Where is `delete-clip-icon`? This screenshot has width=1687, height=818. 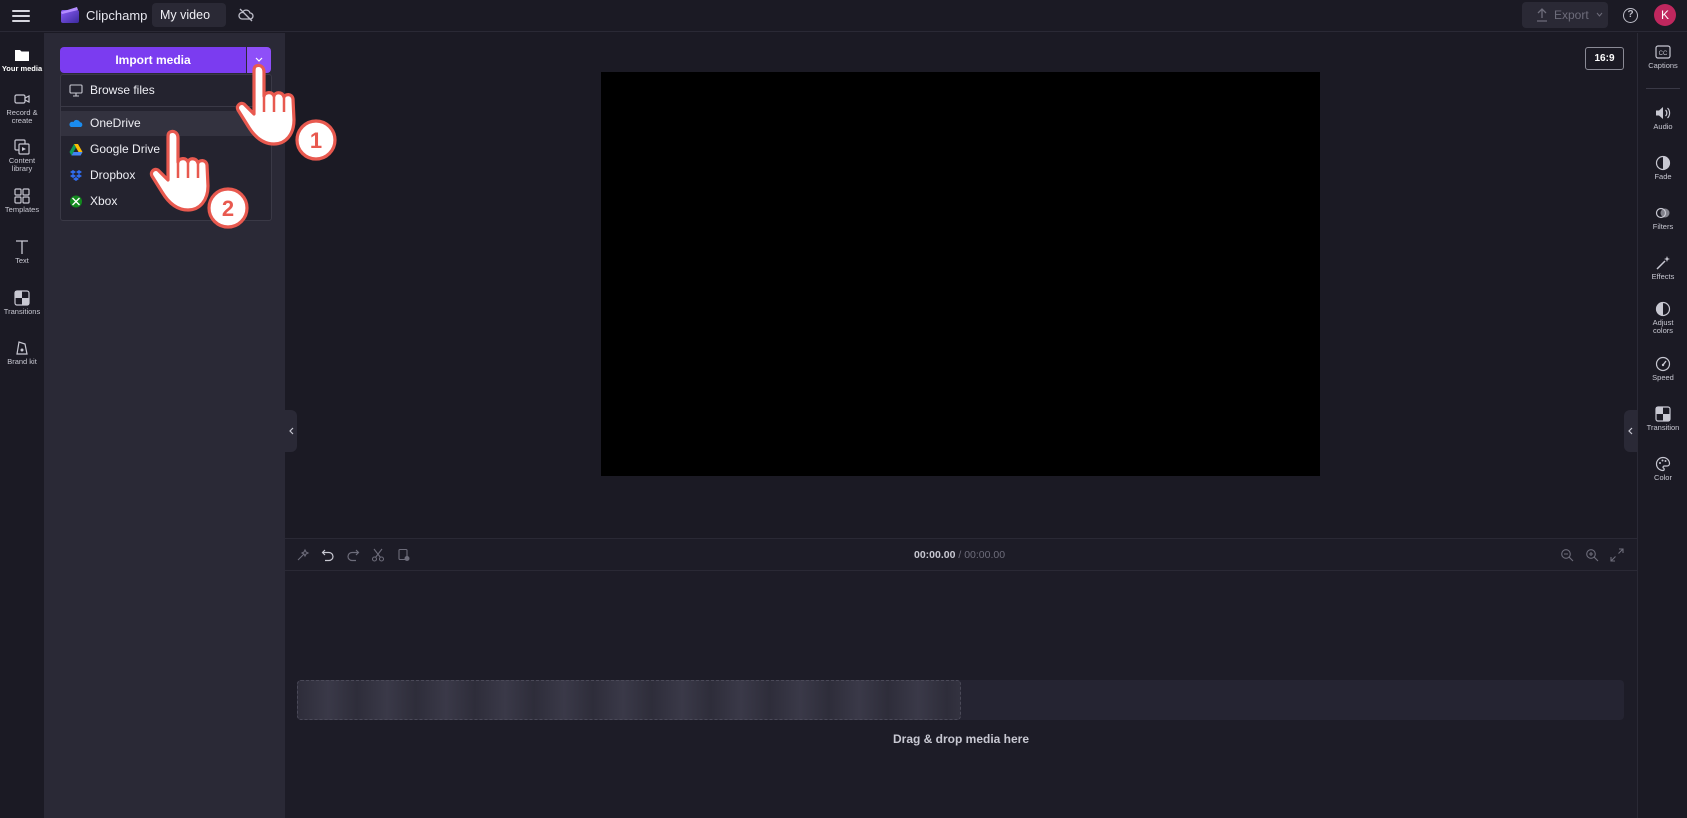
delete-clip-icon is located at coordinates (404, 555).